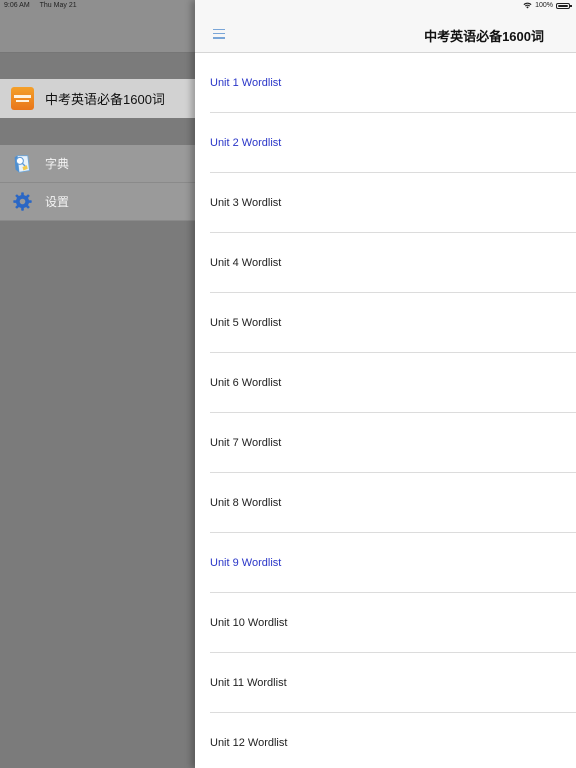 The width and height of the screenshot is (576, 768). Describe the element at coordinates (385, 740) in the screenshot. I see `list-item: Unit 12 Wordlist` at that location.